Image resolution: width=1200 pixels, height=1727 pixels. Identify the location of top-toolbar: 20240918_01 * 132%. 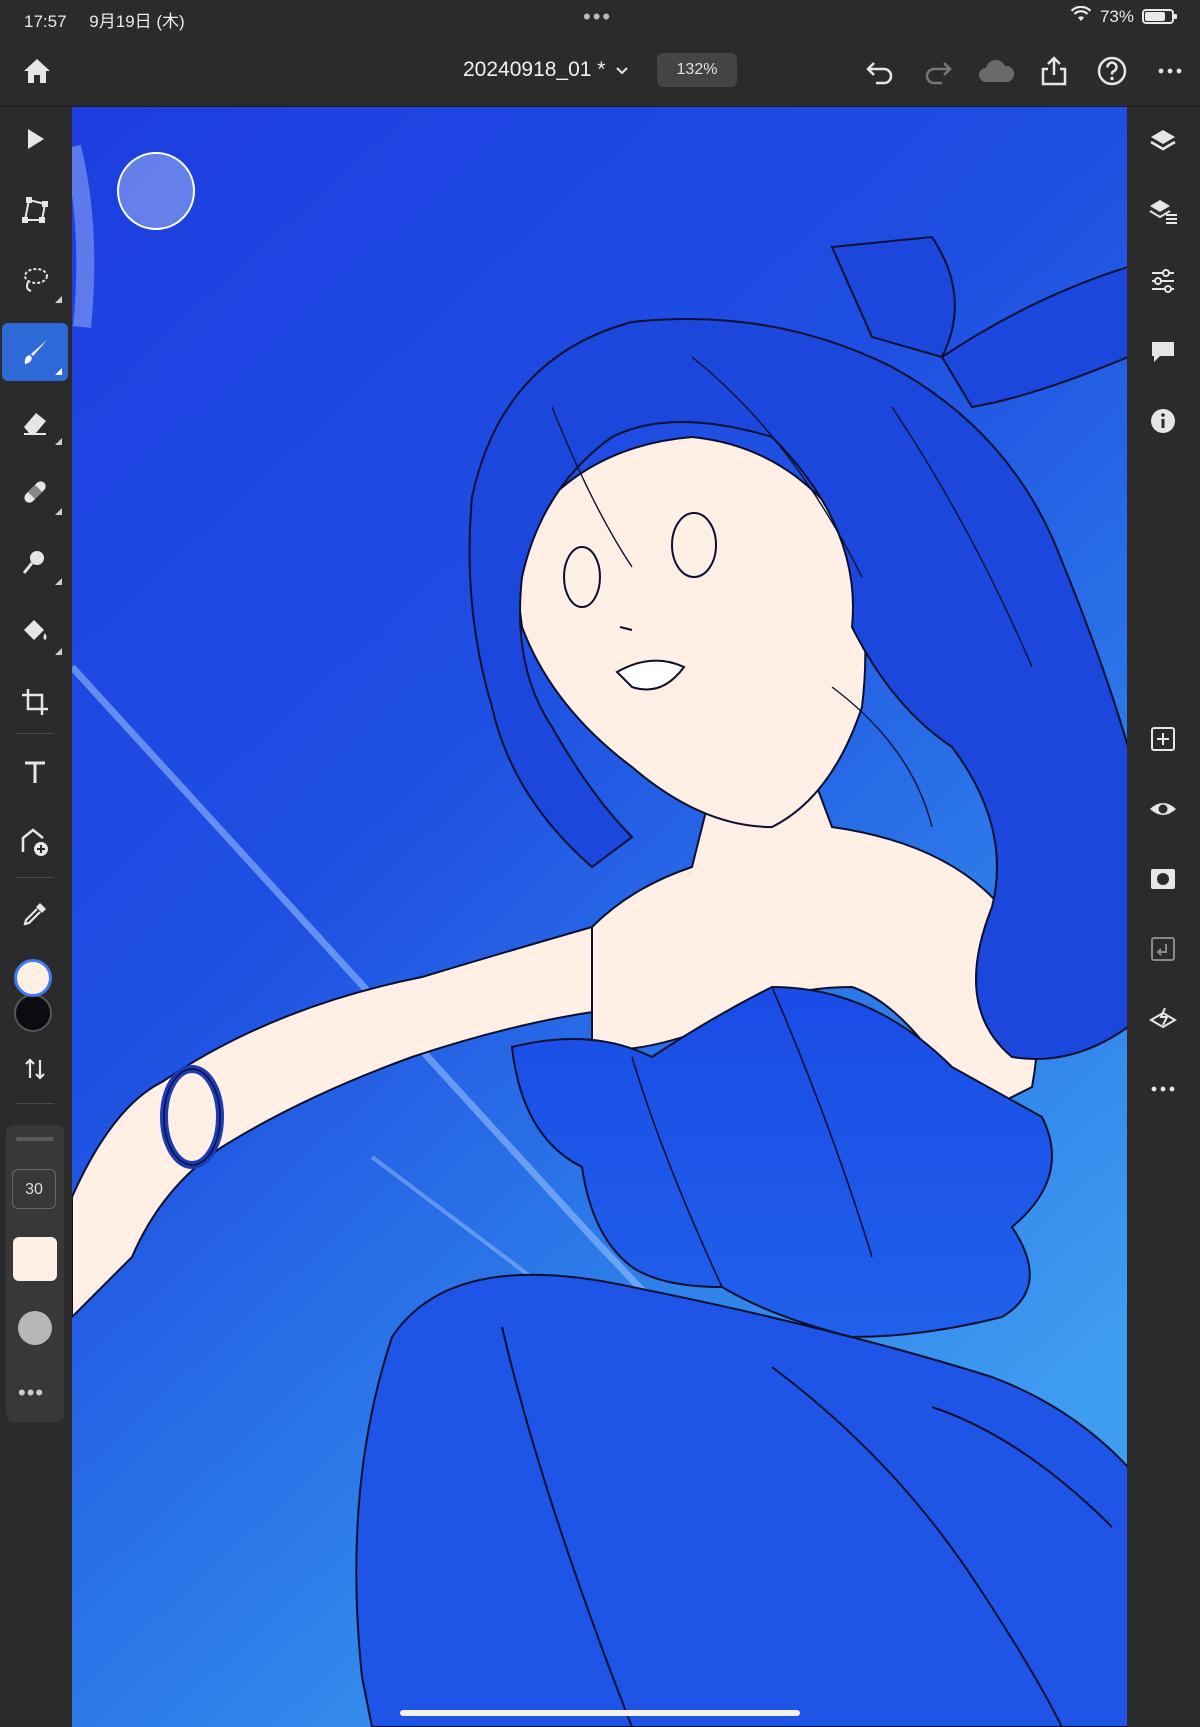
(600, 71).